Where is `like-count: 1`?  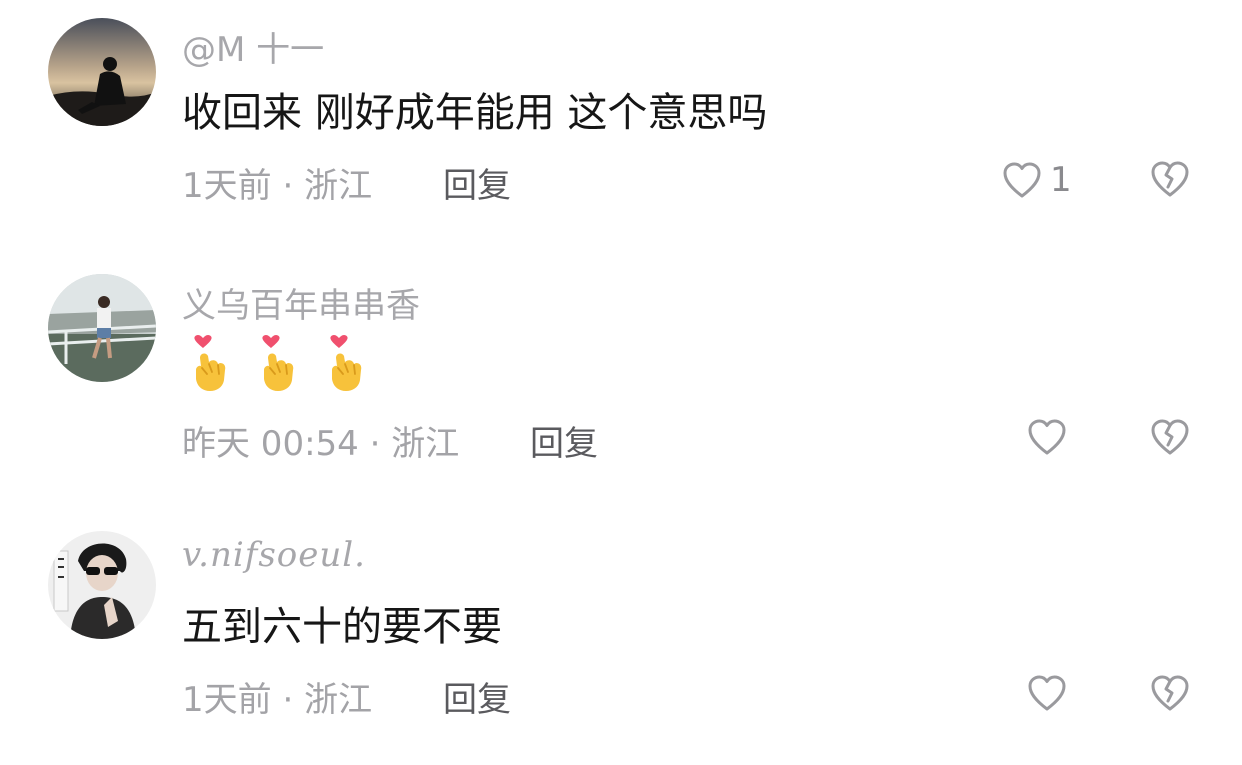 like-count: 1 is located at coordinates (1061, 180).